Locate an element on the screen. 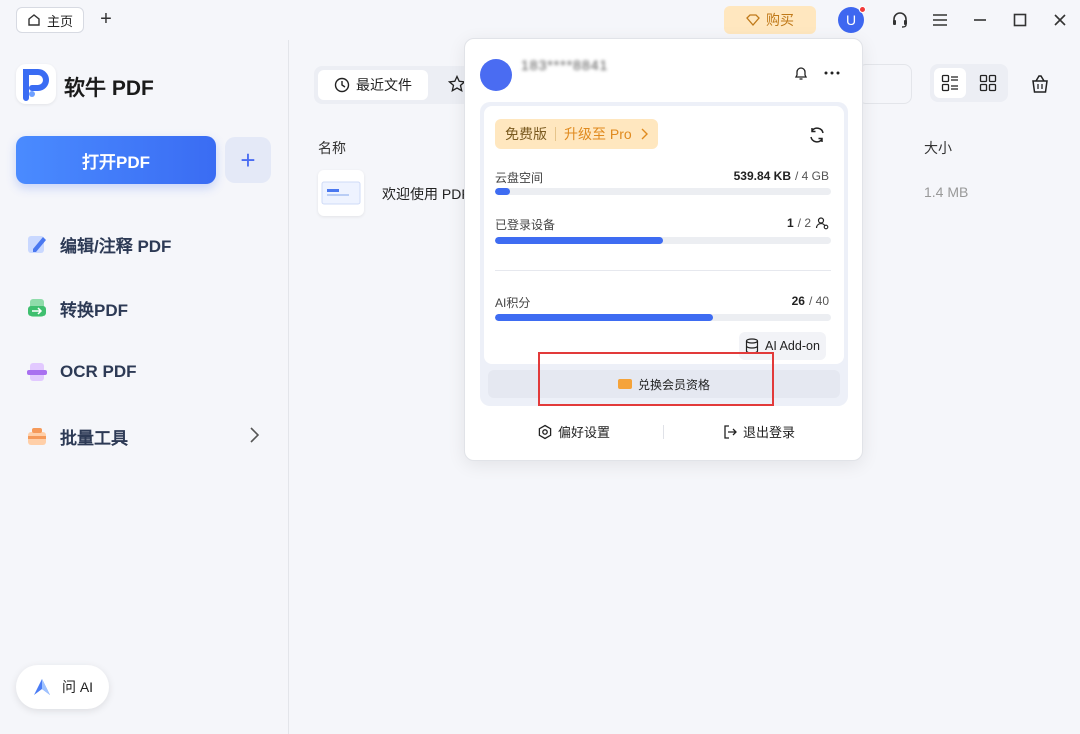  list-view-button is located at coordinates (950, 83).